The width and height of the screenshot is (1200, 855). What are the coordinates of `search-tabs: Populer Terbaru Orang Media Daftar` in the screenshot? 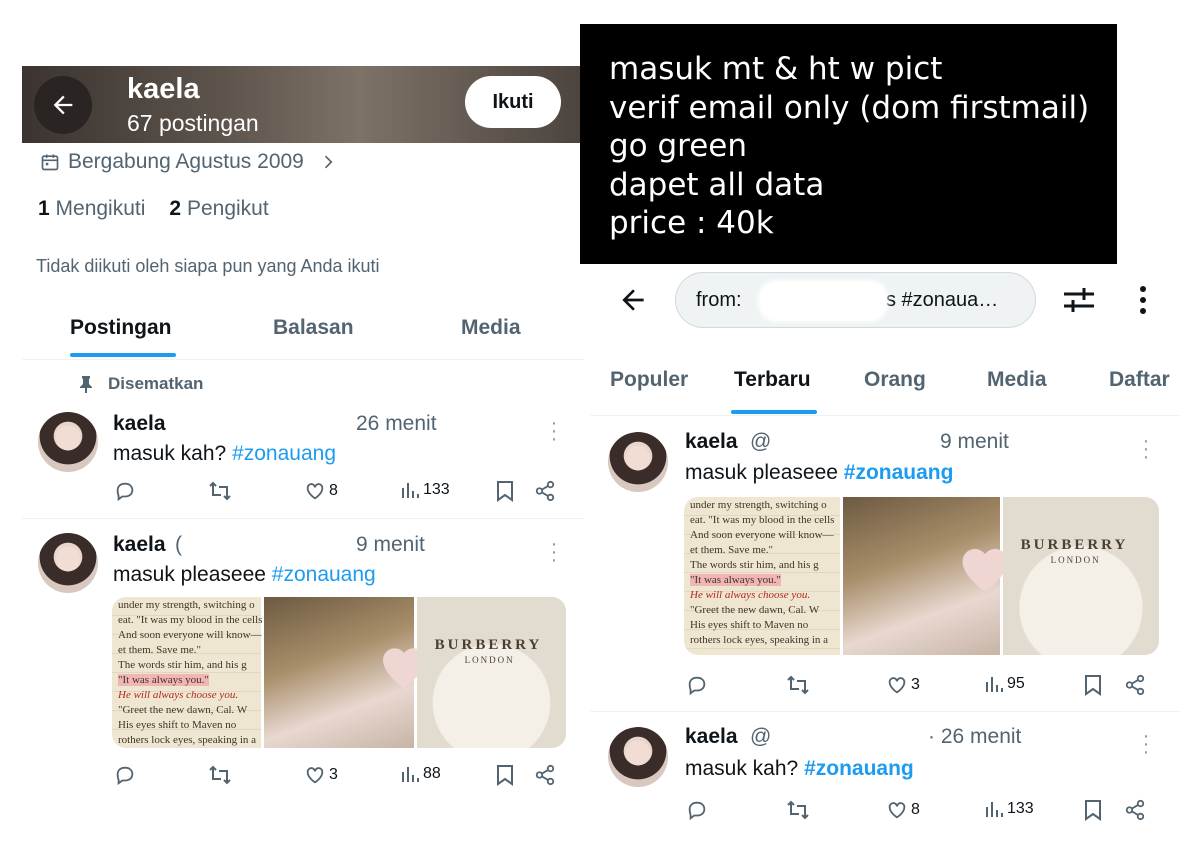 It's located at (885, 384).